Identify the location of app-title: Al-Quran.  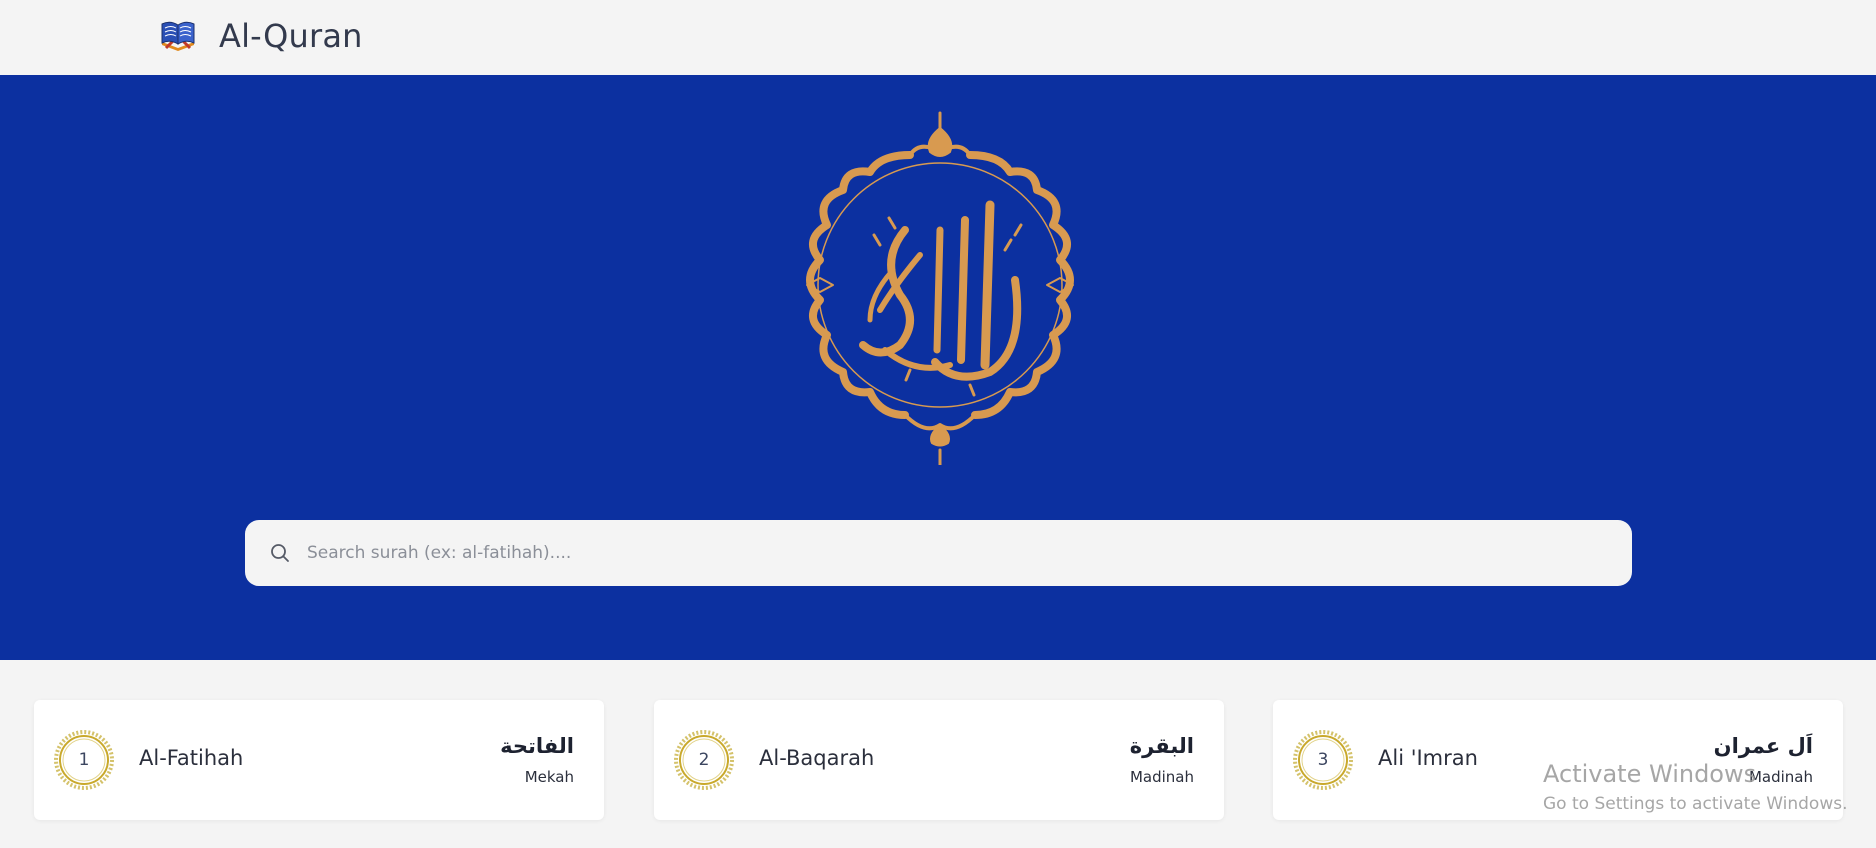
(291, 36).